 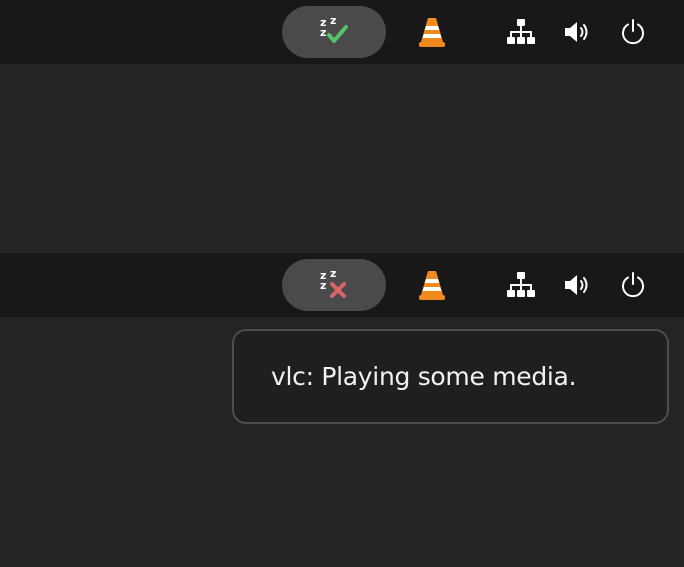 I want to click on top-bar-caffeine-enabled: z z z, so click(x=342, y=32).